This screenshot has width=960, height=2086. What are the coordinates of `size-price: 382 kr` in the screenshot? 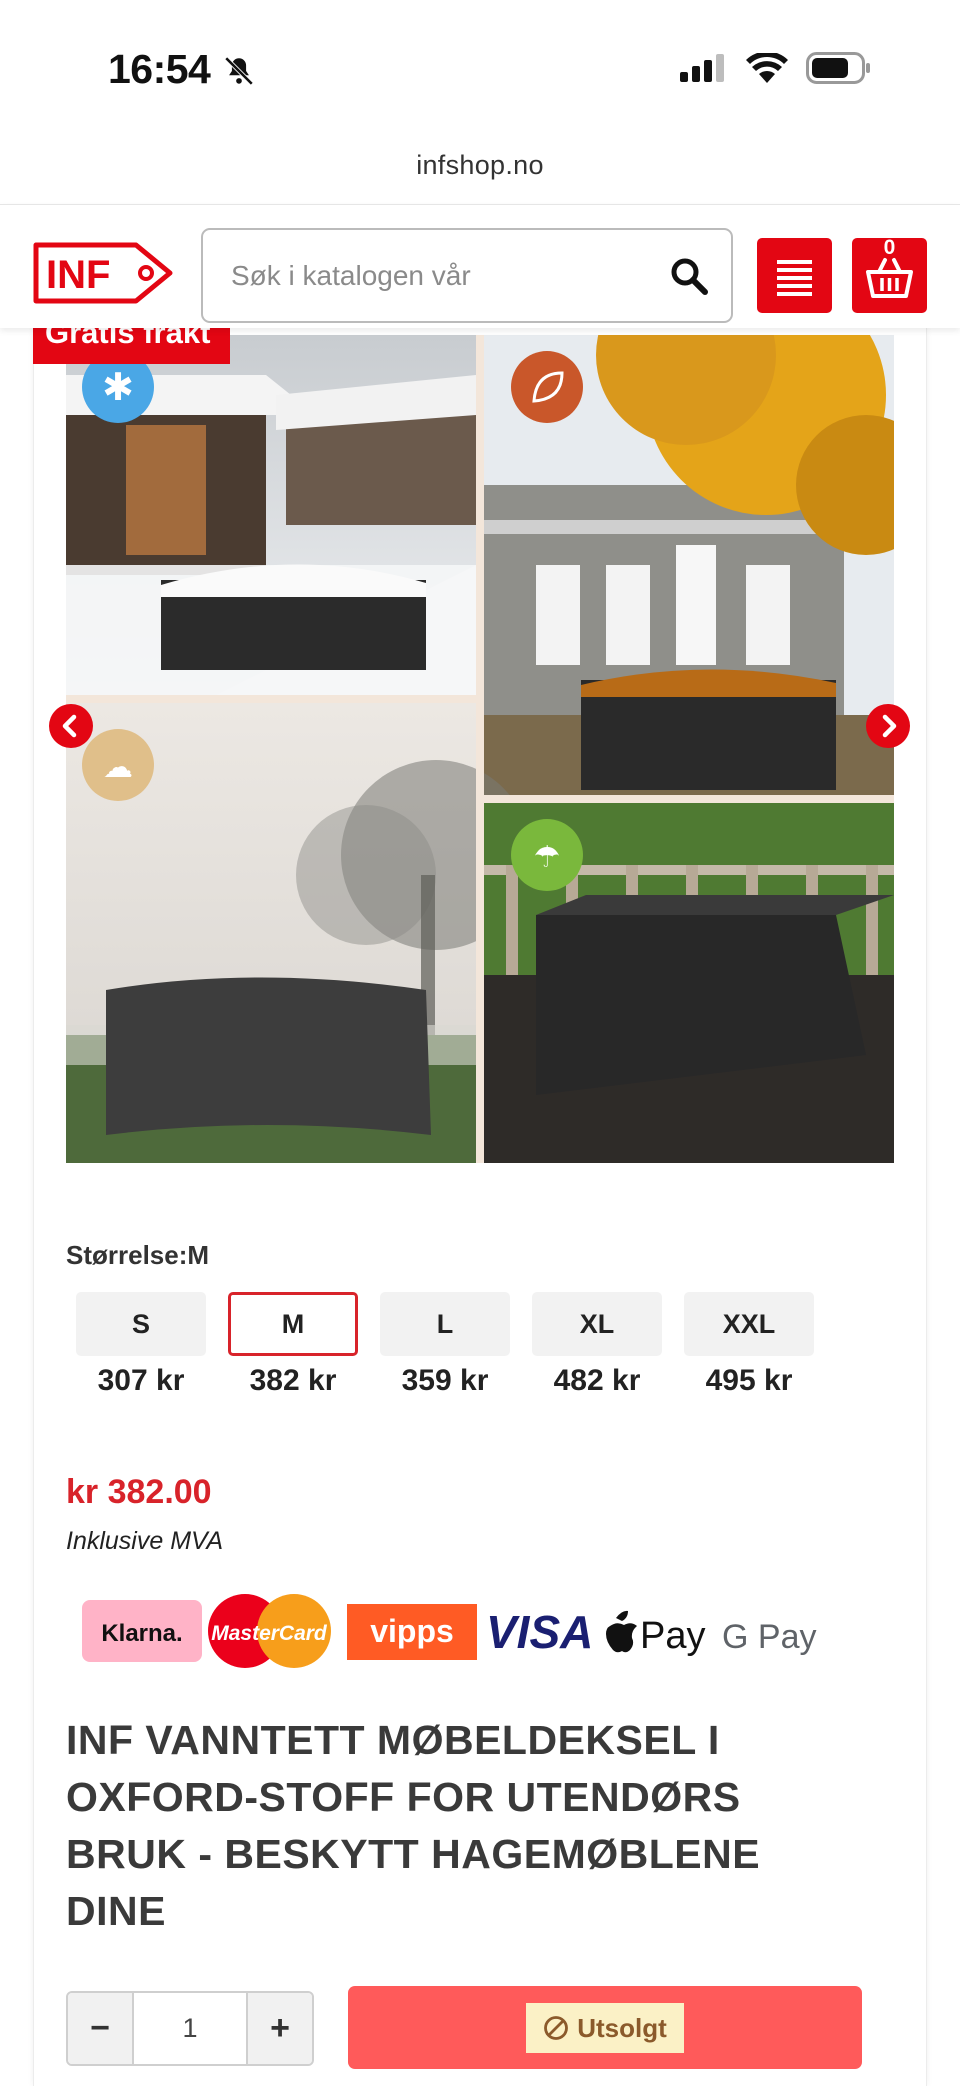 It's located at (293, 1380).